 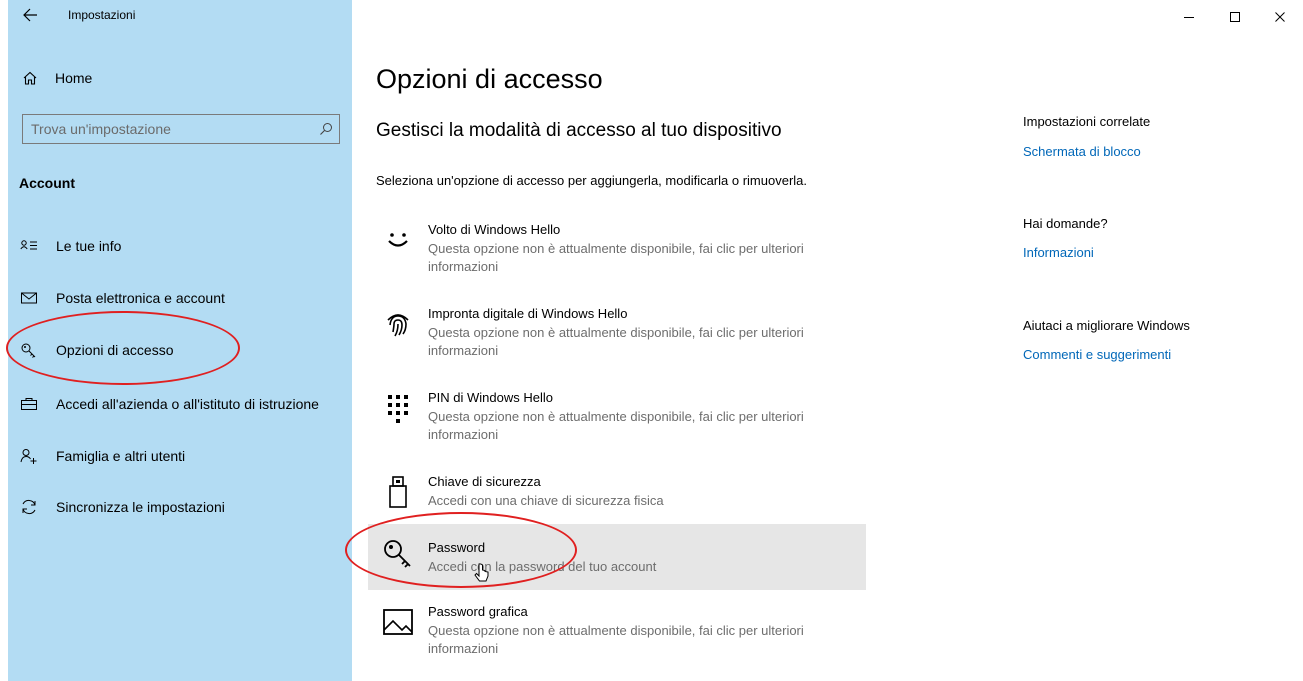 What do you see at coordinates (180, 246) in the screenshot?
I see `sidebar-item-le-tue-info: Le tue info` at bounding box center [180, 246].